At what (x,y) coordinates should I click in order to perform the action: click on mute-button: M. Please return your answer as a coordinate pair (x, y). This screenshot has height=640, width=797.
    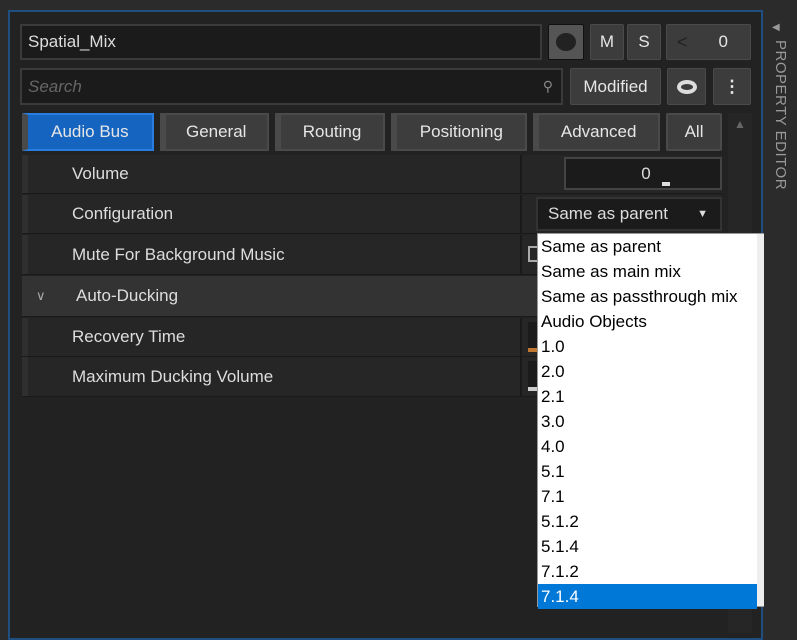
    Looking at the image, I should click on (607, 42).